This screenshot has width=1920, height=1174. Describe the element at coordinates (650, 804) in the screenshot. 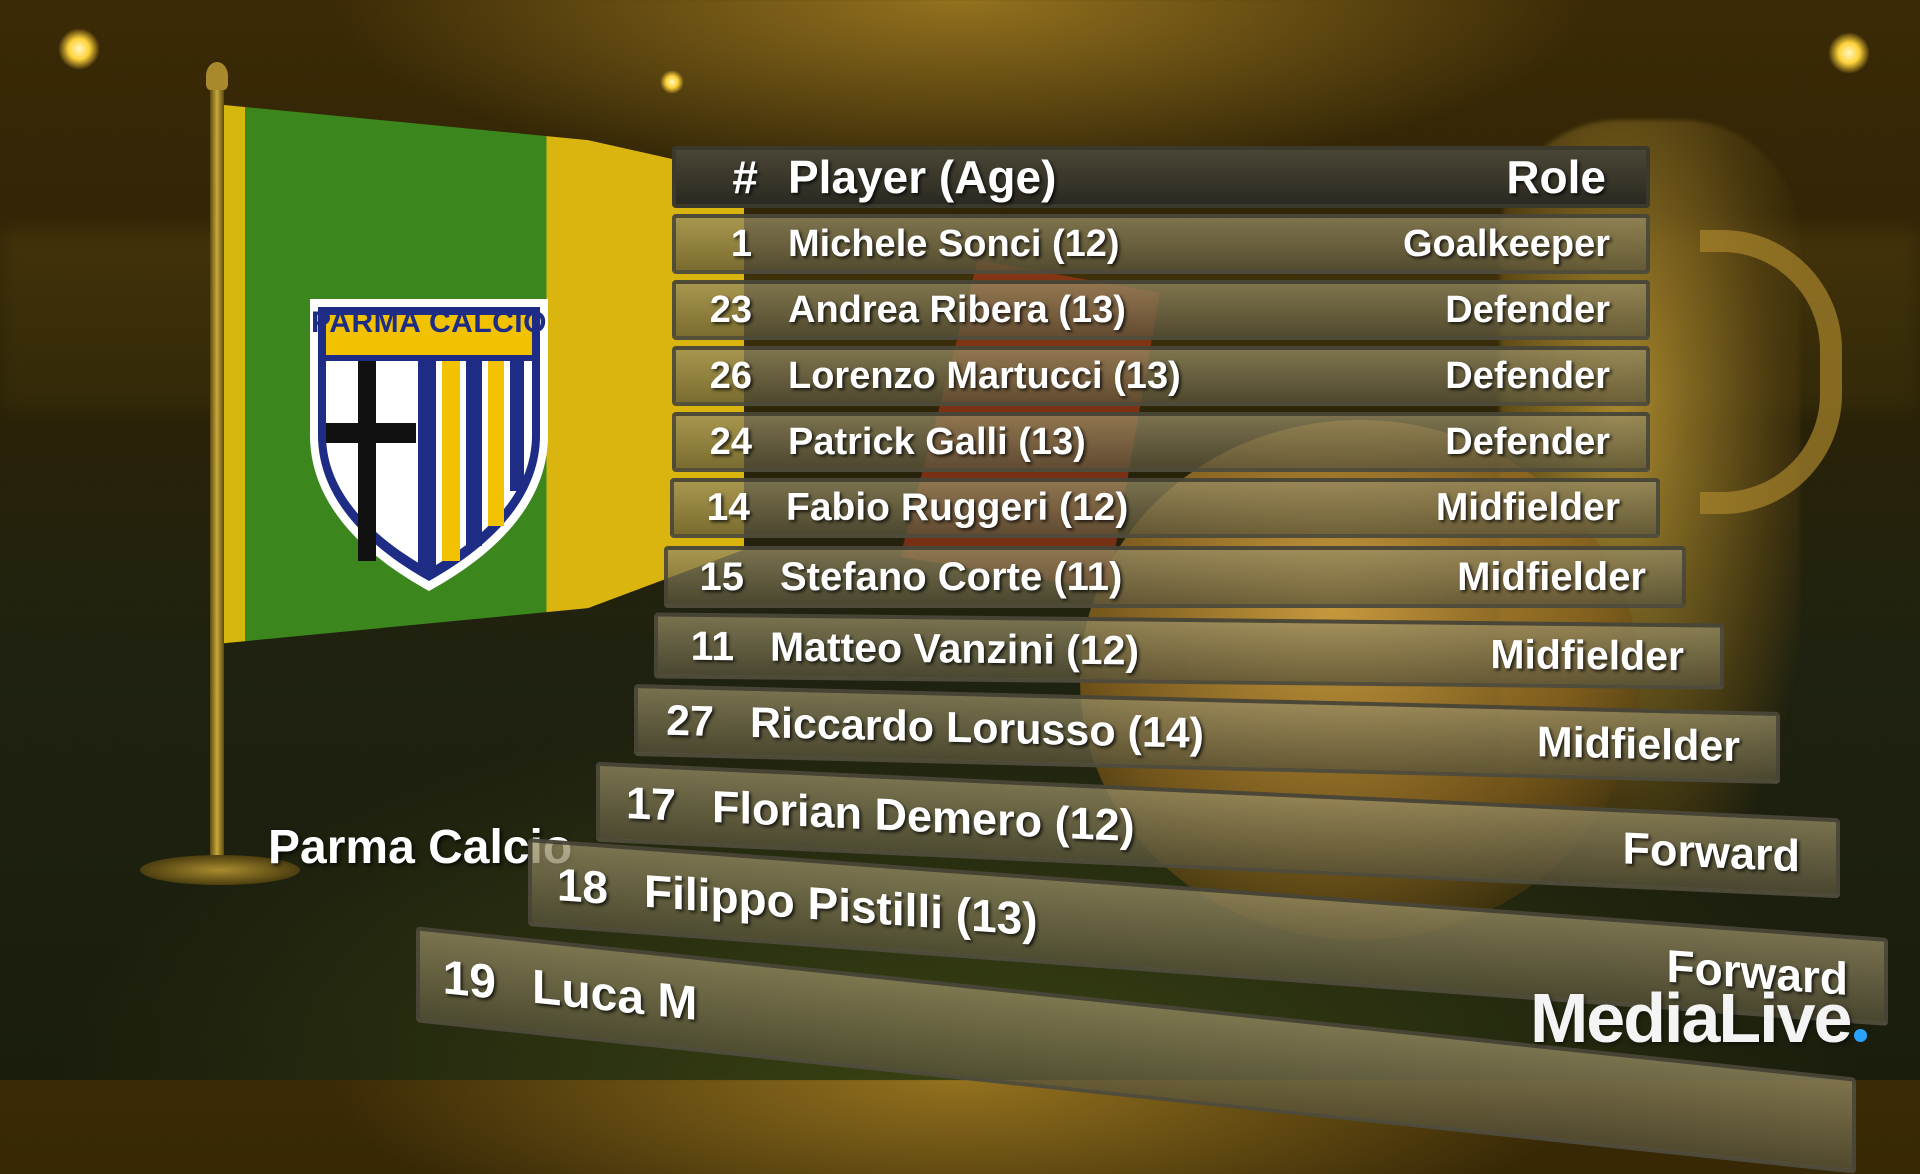

I see `row-number: 17` at that location.